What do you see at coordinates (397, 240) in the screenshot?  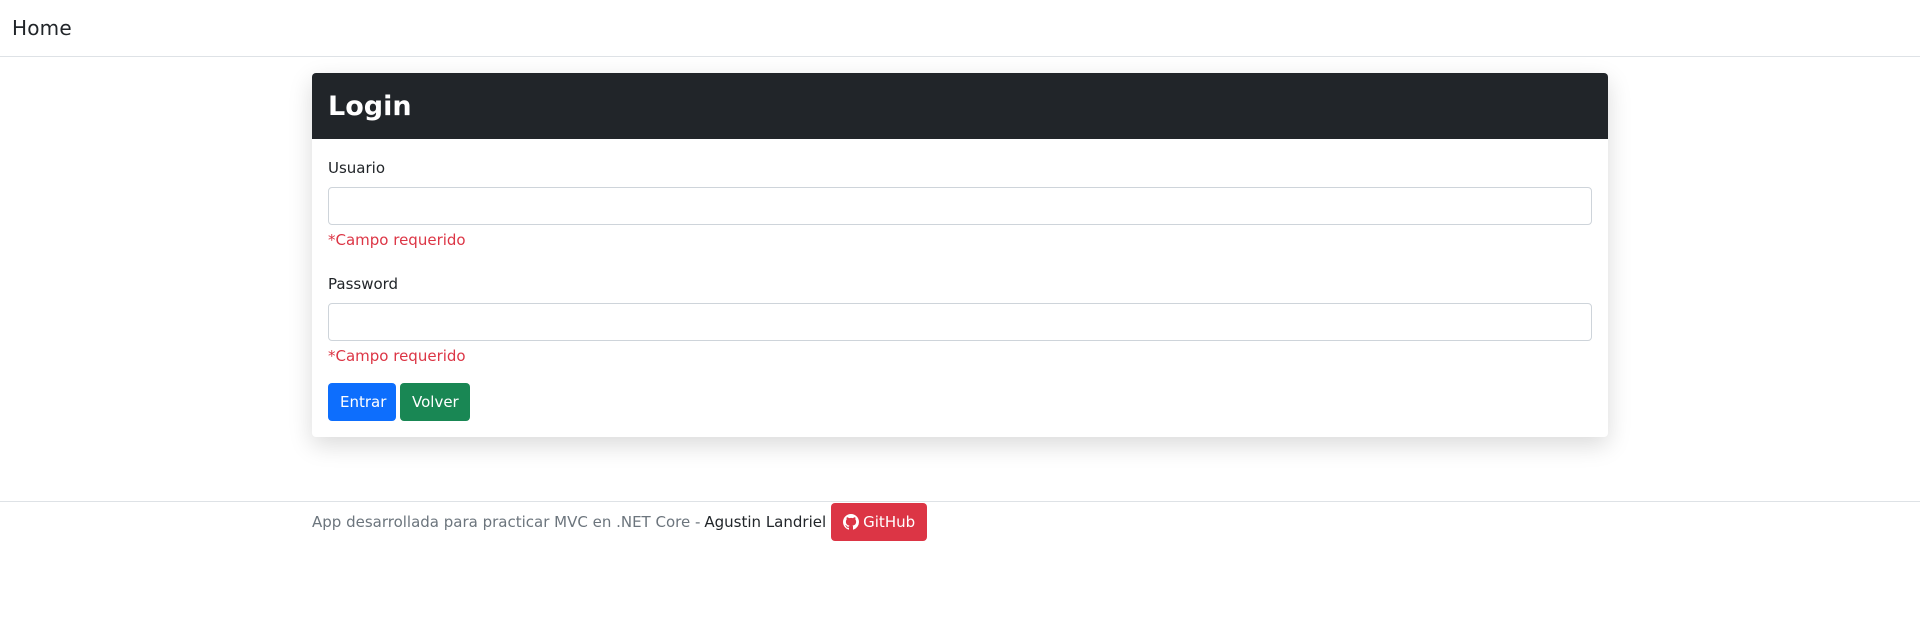 I see `username-error: *Campo requerido` at bounding box center [397, 240].